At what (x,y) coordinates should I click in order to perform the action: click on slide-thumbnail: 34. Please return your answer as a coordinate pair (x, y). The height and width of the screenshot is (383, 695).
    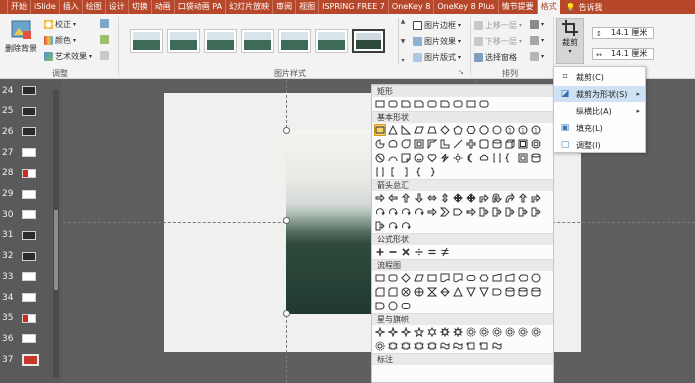
    Looking at the image, I should click on (31, 297).